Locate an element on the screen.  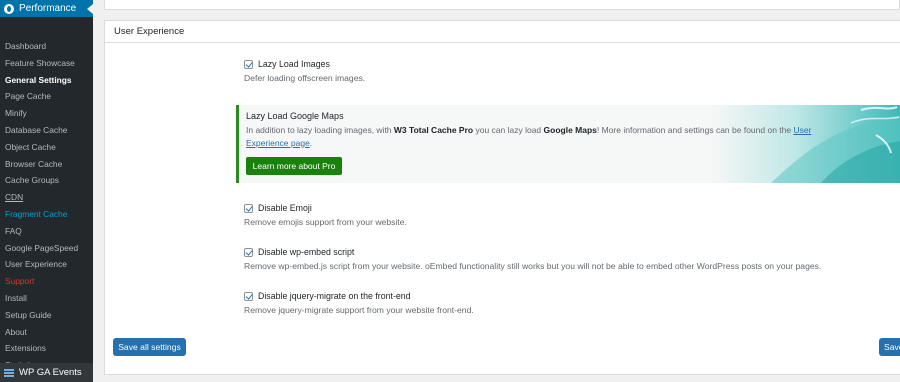
disable-jquery-migrate-checkbox is located at coordinates (248, 296).